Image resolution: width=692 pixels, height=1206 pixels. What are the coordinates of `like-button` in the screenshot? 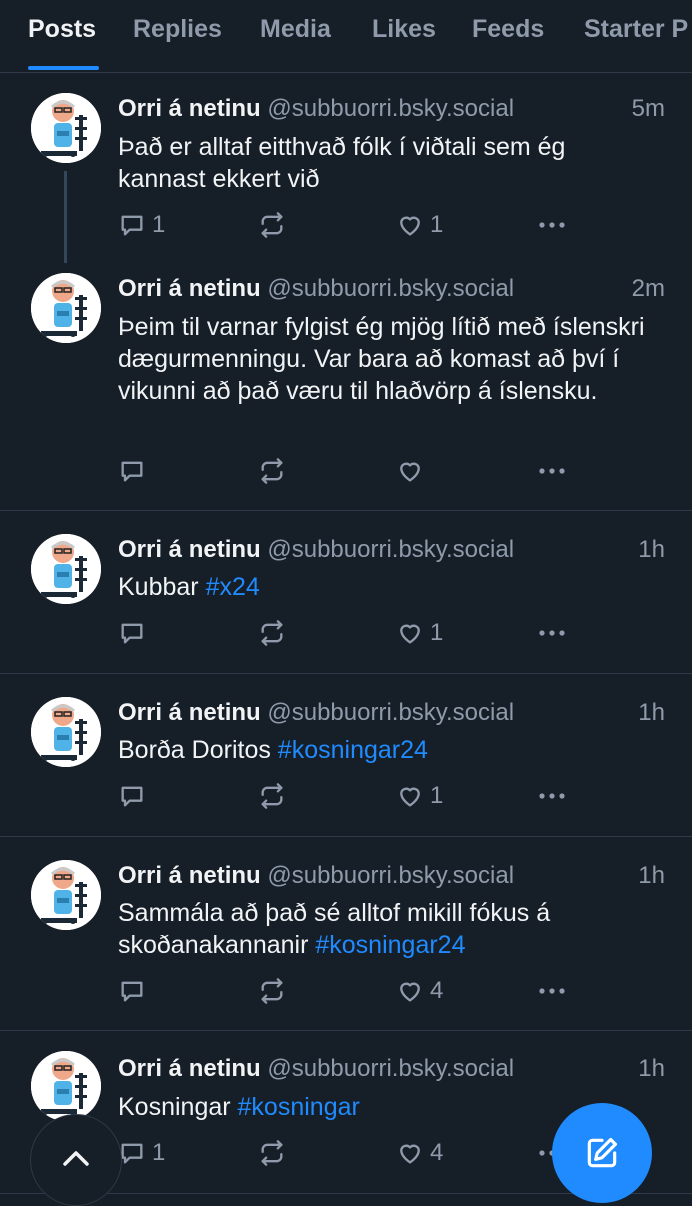 It's located at (413, 471).